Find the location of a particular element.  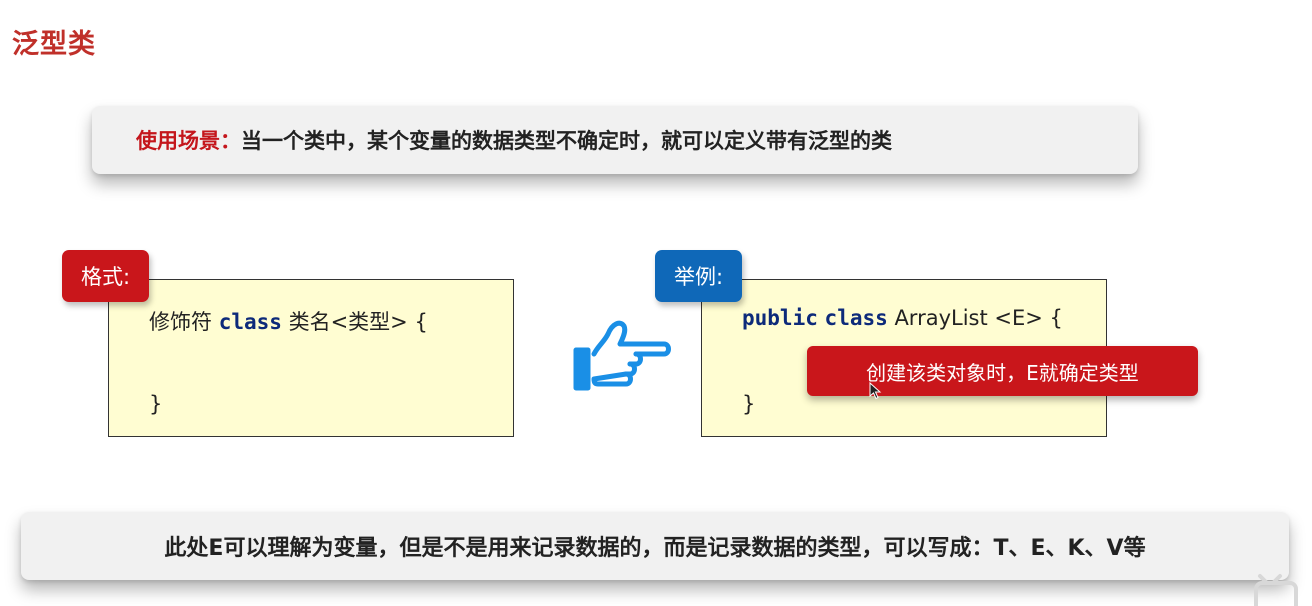

format-line-1: 修饰符 class 类名<类型> { is located at coordinates (288, 321).